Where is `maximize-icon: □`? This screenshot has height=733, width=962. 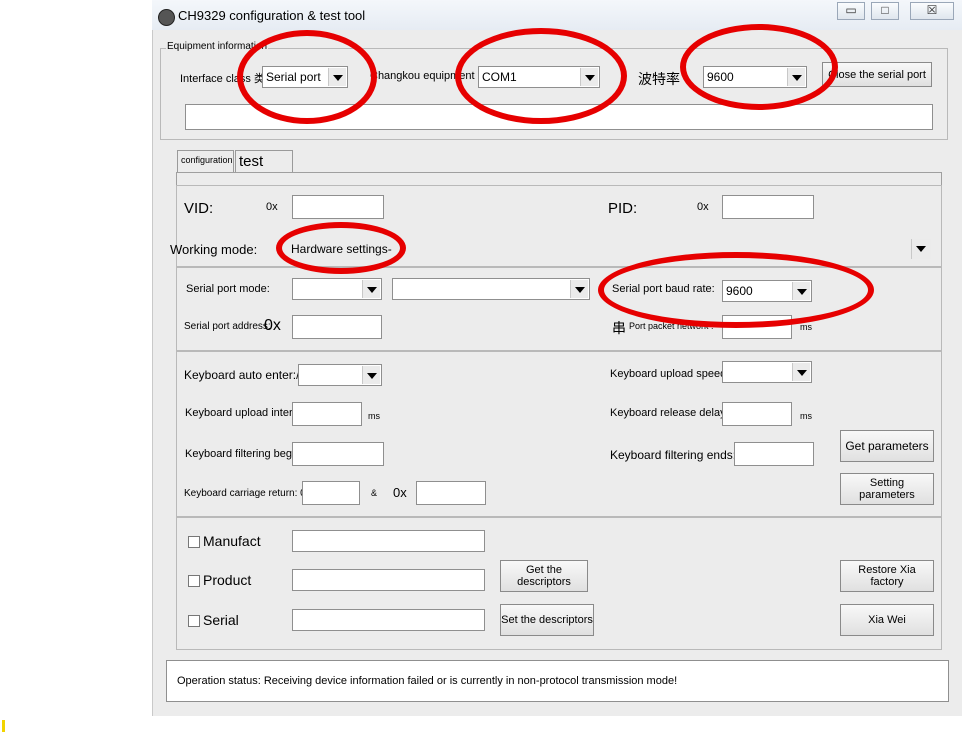 maximize-icon: □ is located at coordinates (885, 11).